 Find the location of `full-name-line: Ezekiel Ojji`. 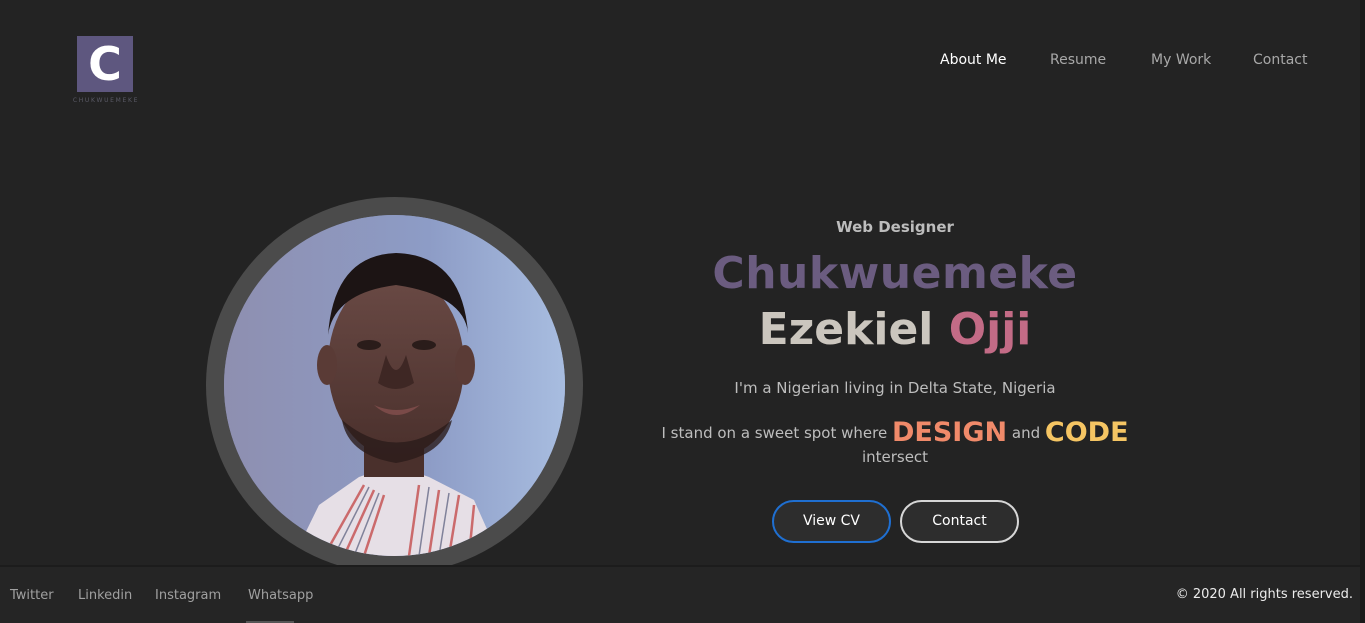

full-name-line: Ezekiel Ojji is located at coordinates (895, 329).